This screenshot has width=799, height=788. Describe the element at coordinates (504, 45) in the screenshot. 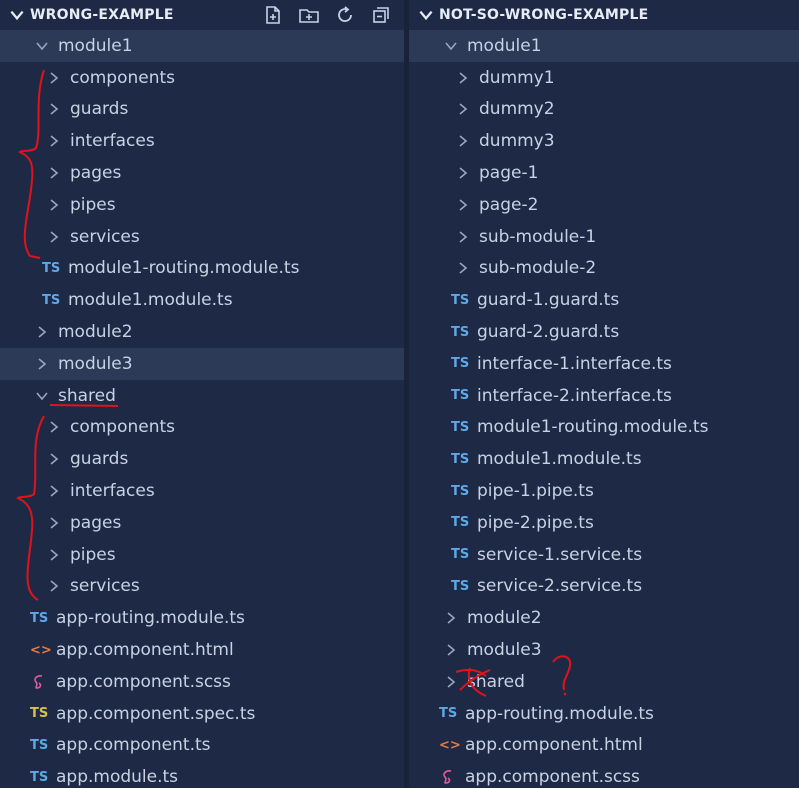

I see `folder-label: module1` at that location.